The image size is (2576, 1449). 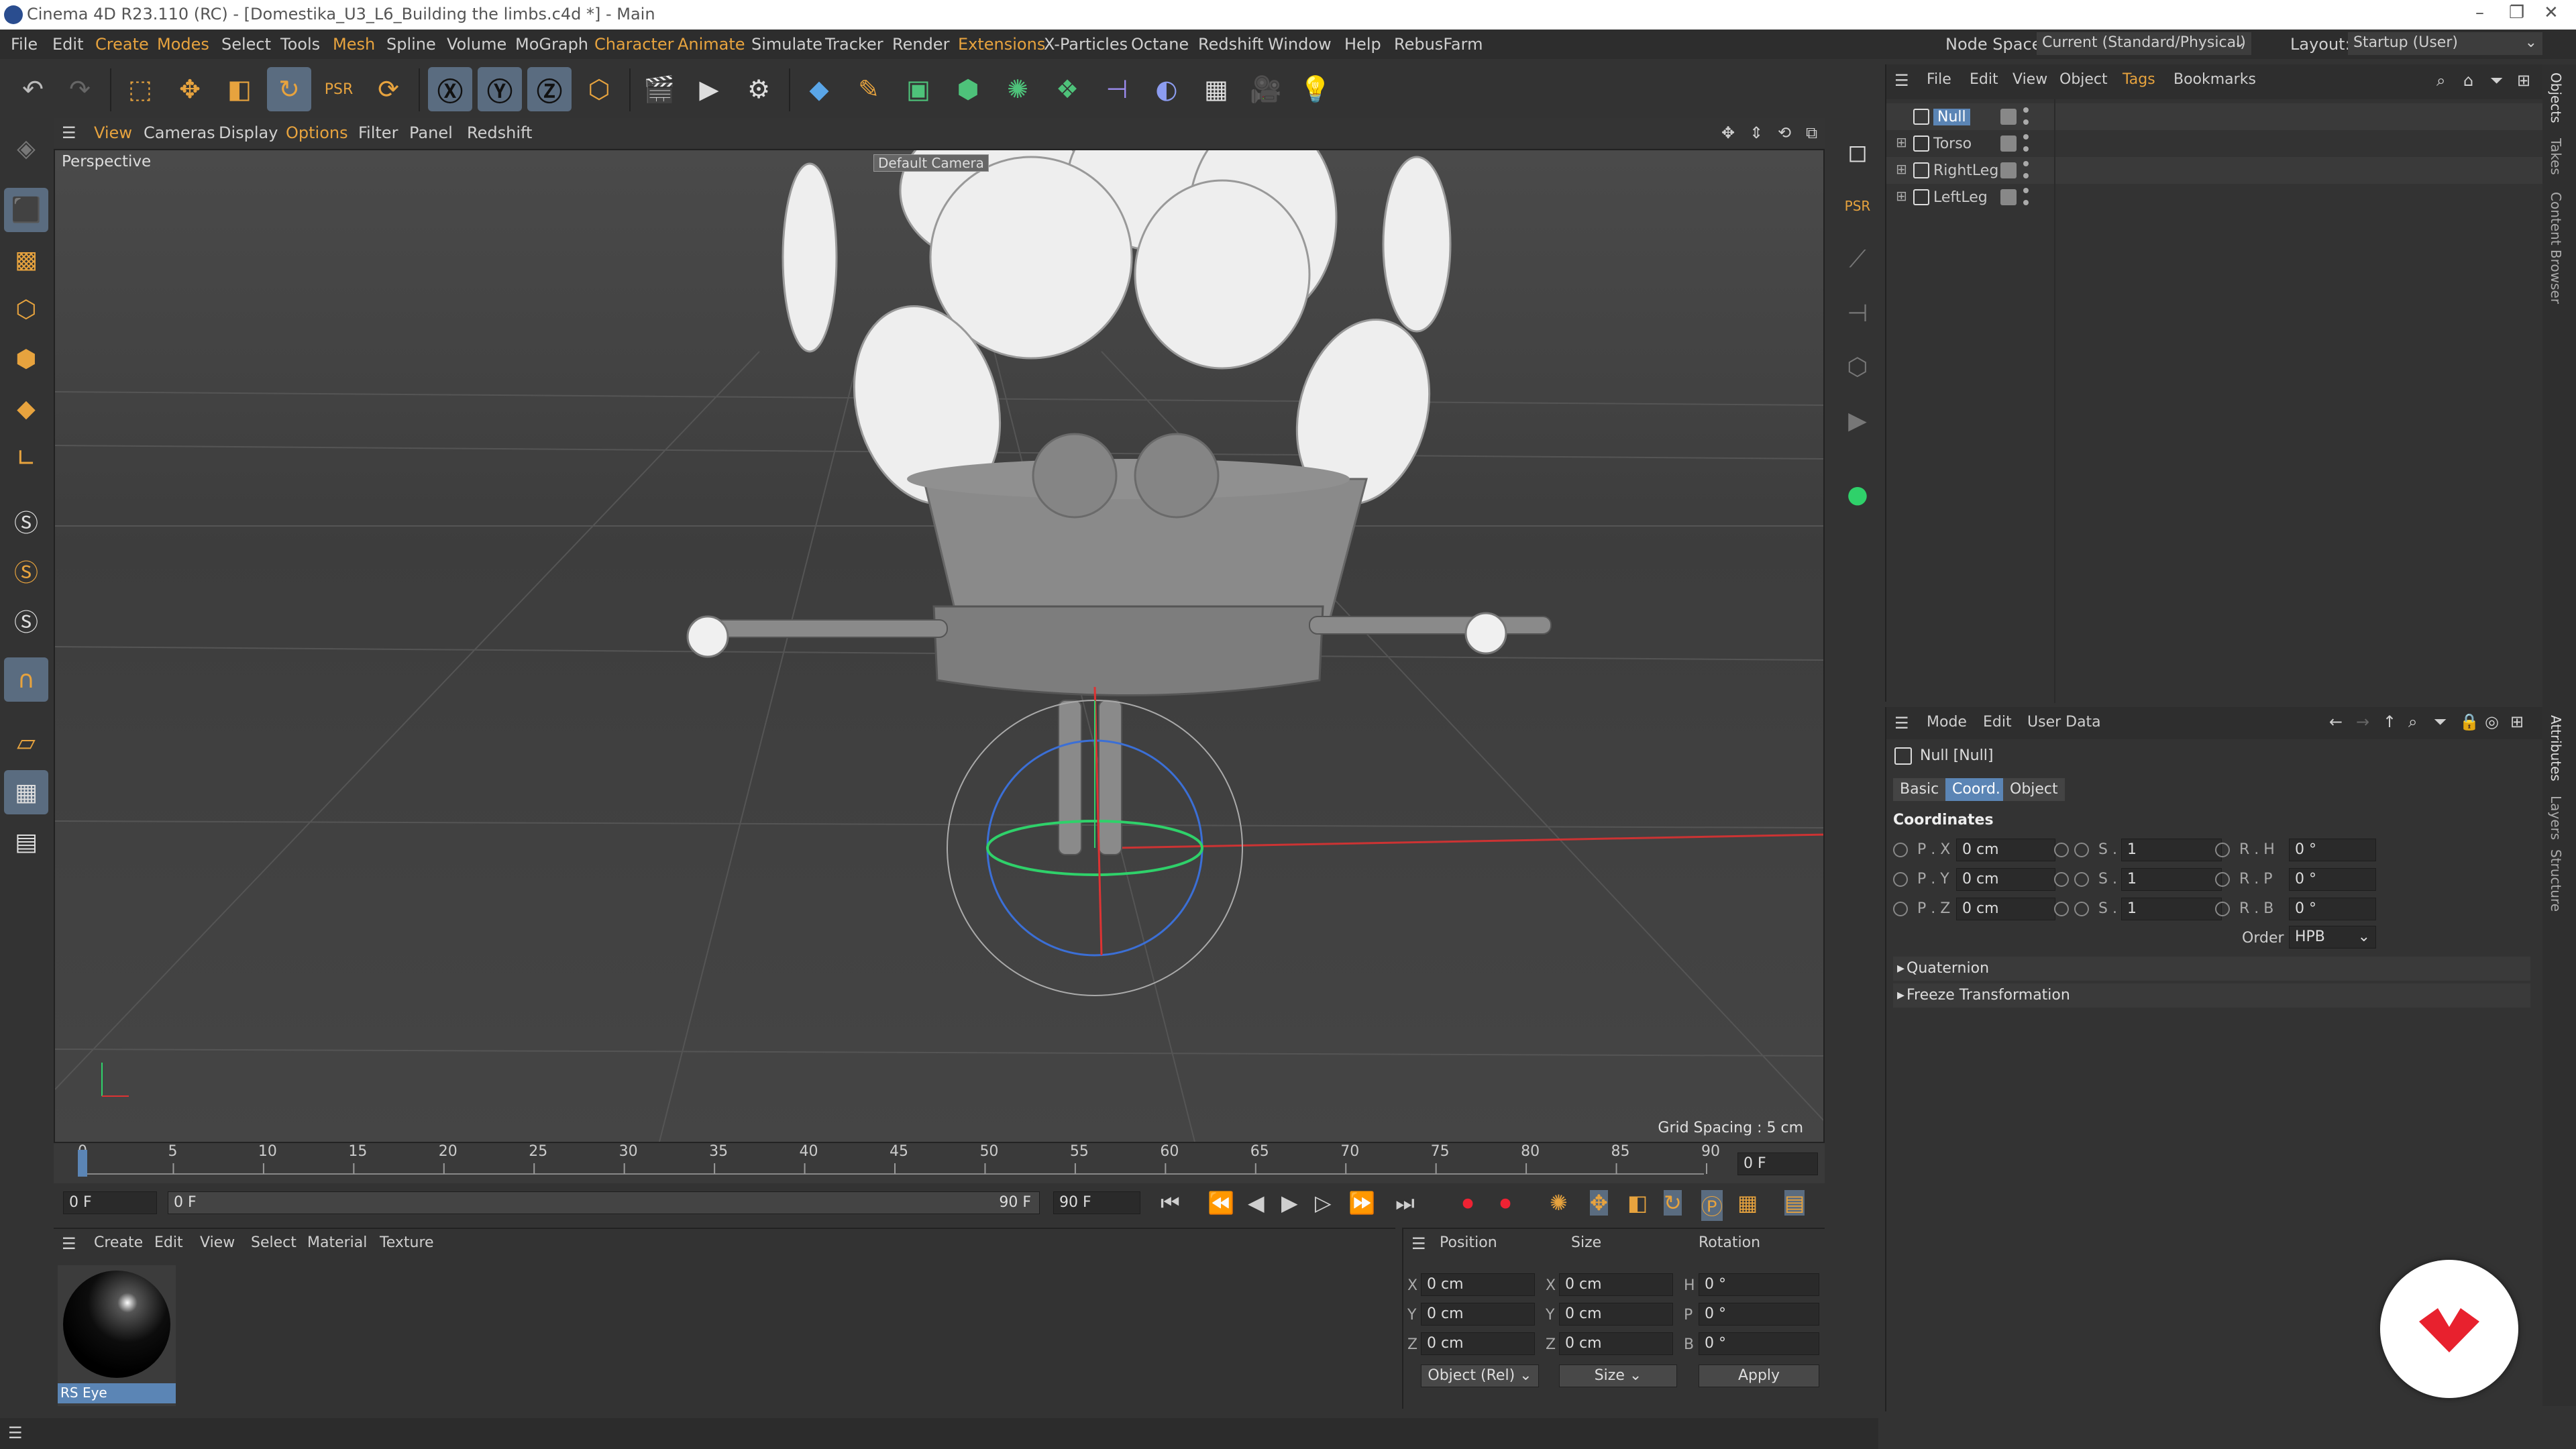 I want to click on restore-icon: ❐, so click(x=2516, y=13).